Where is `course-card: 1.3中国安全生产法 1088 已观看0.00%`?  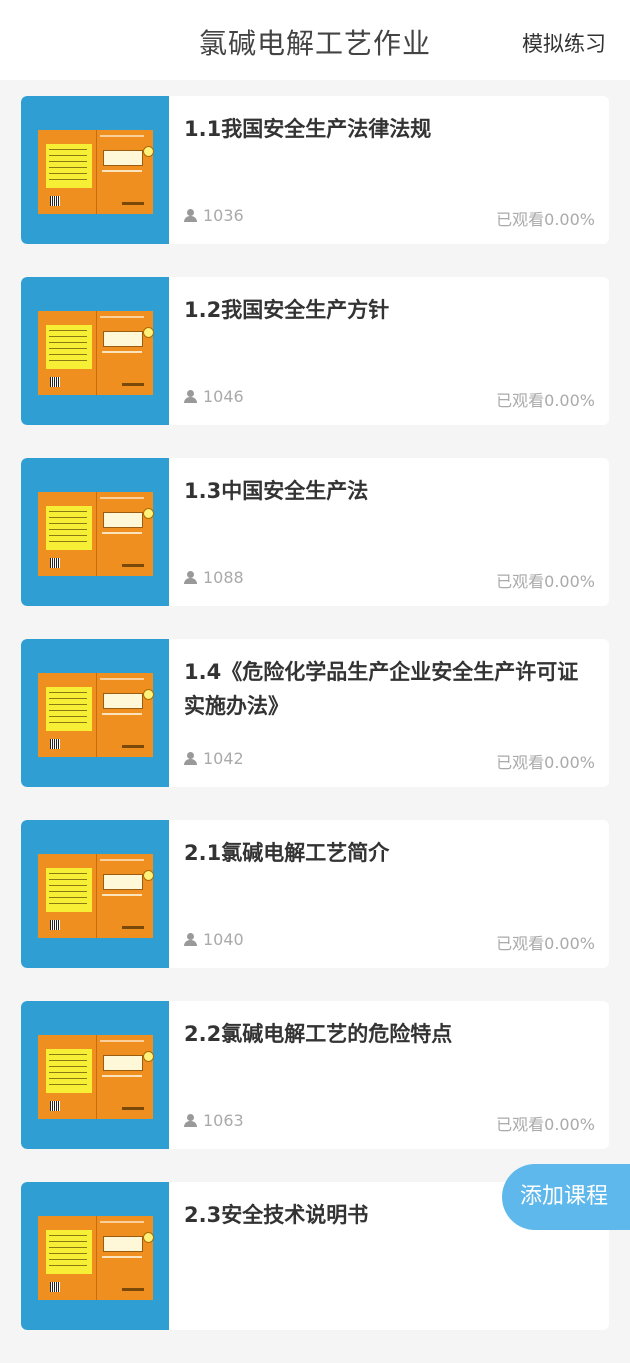 course-card: 1.3中国安全生产法 1088 已观看0.00% is located at coordinates (315, 532).